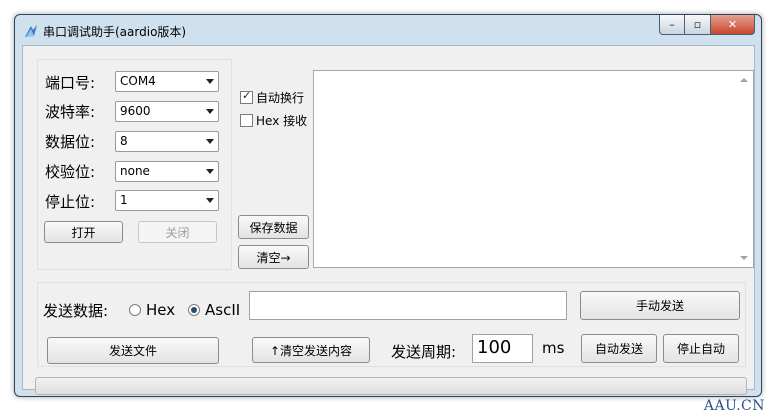 The image size is (775, 416). I want to click on maximize-icon: ▫, so click(697, 24).